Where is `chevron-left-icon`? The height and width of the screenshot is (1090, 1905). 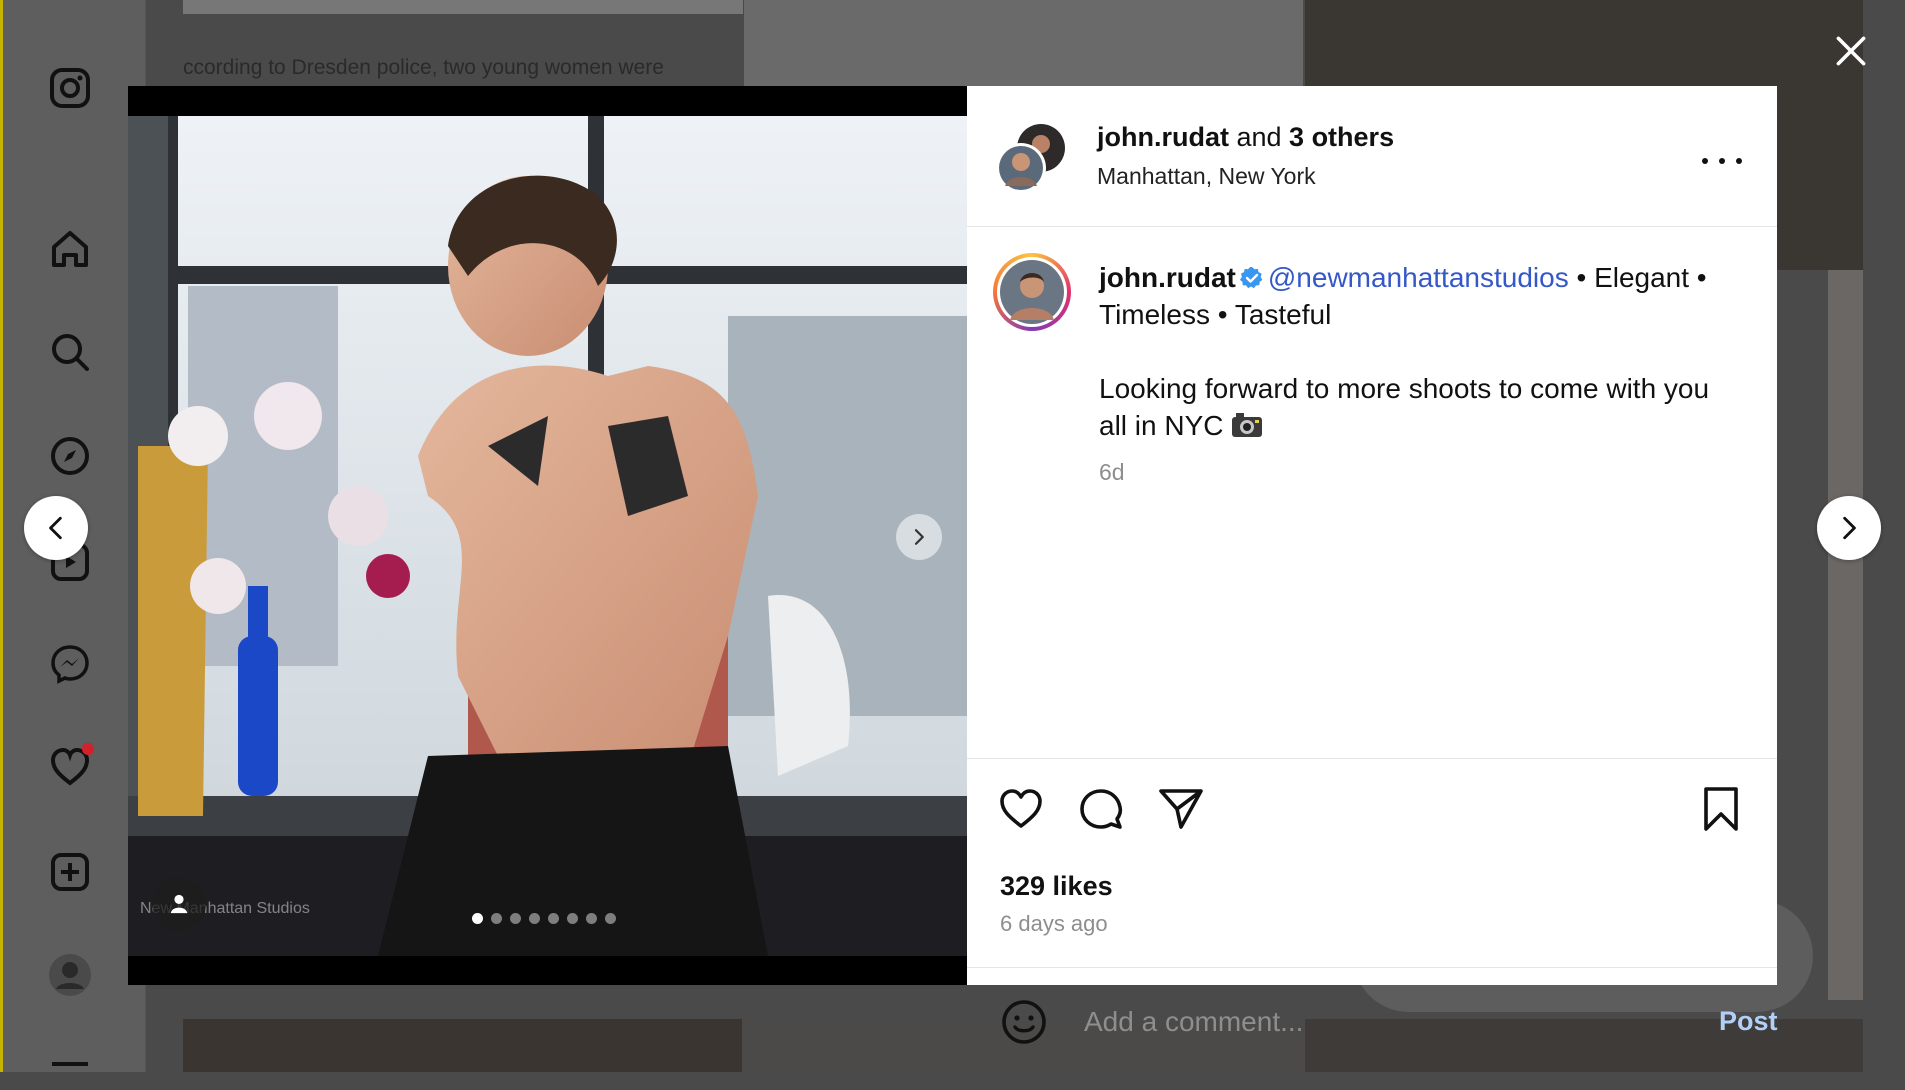 chevron-left-icon is located at coordinates (55, 528).